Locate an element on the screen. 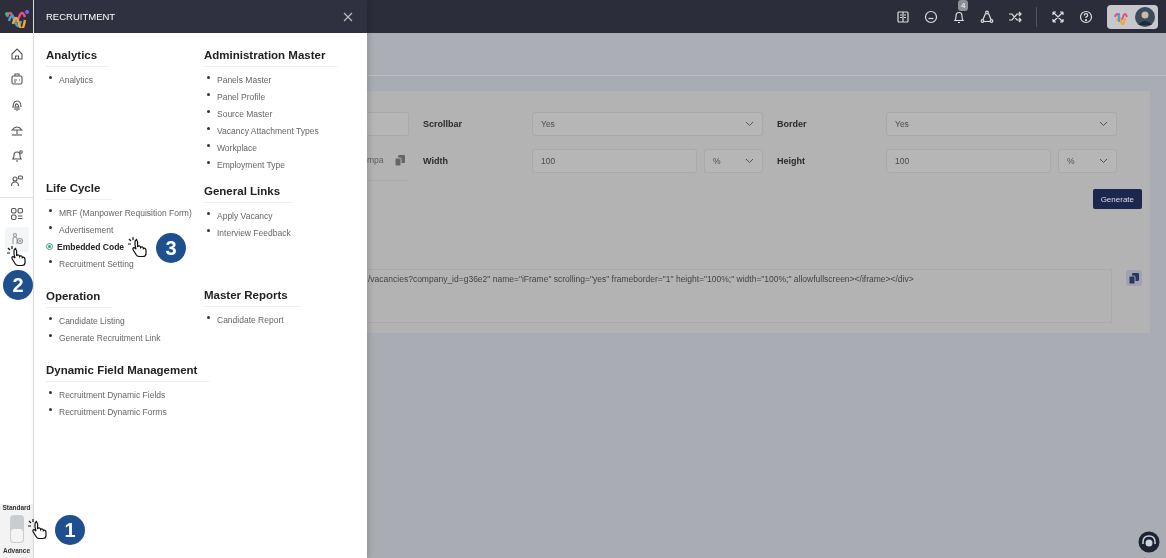 The width and height of the screenshot is (1166, 558). menu-link: Analytics is located at coordinates (76, 79).